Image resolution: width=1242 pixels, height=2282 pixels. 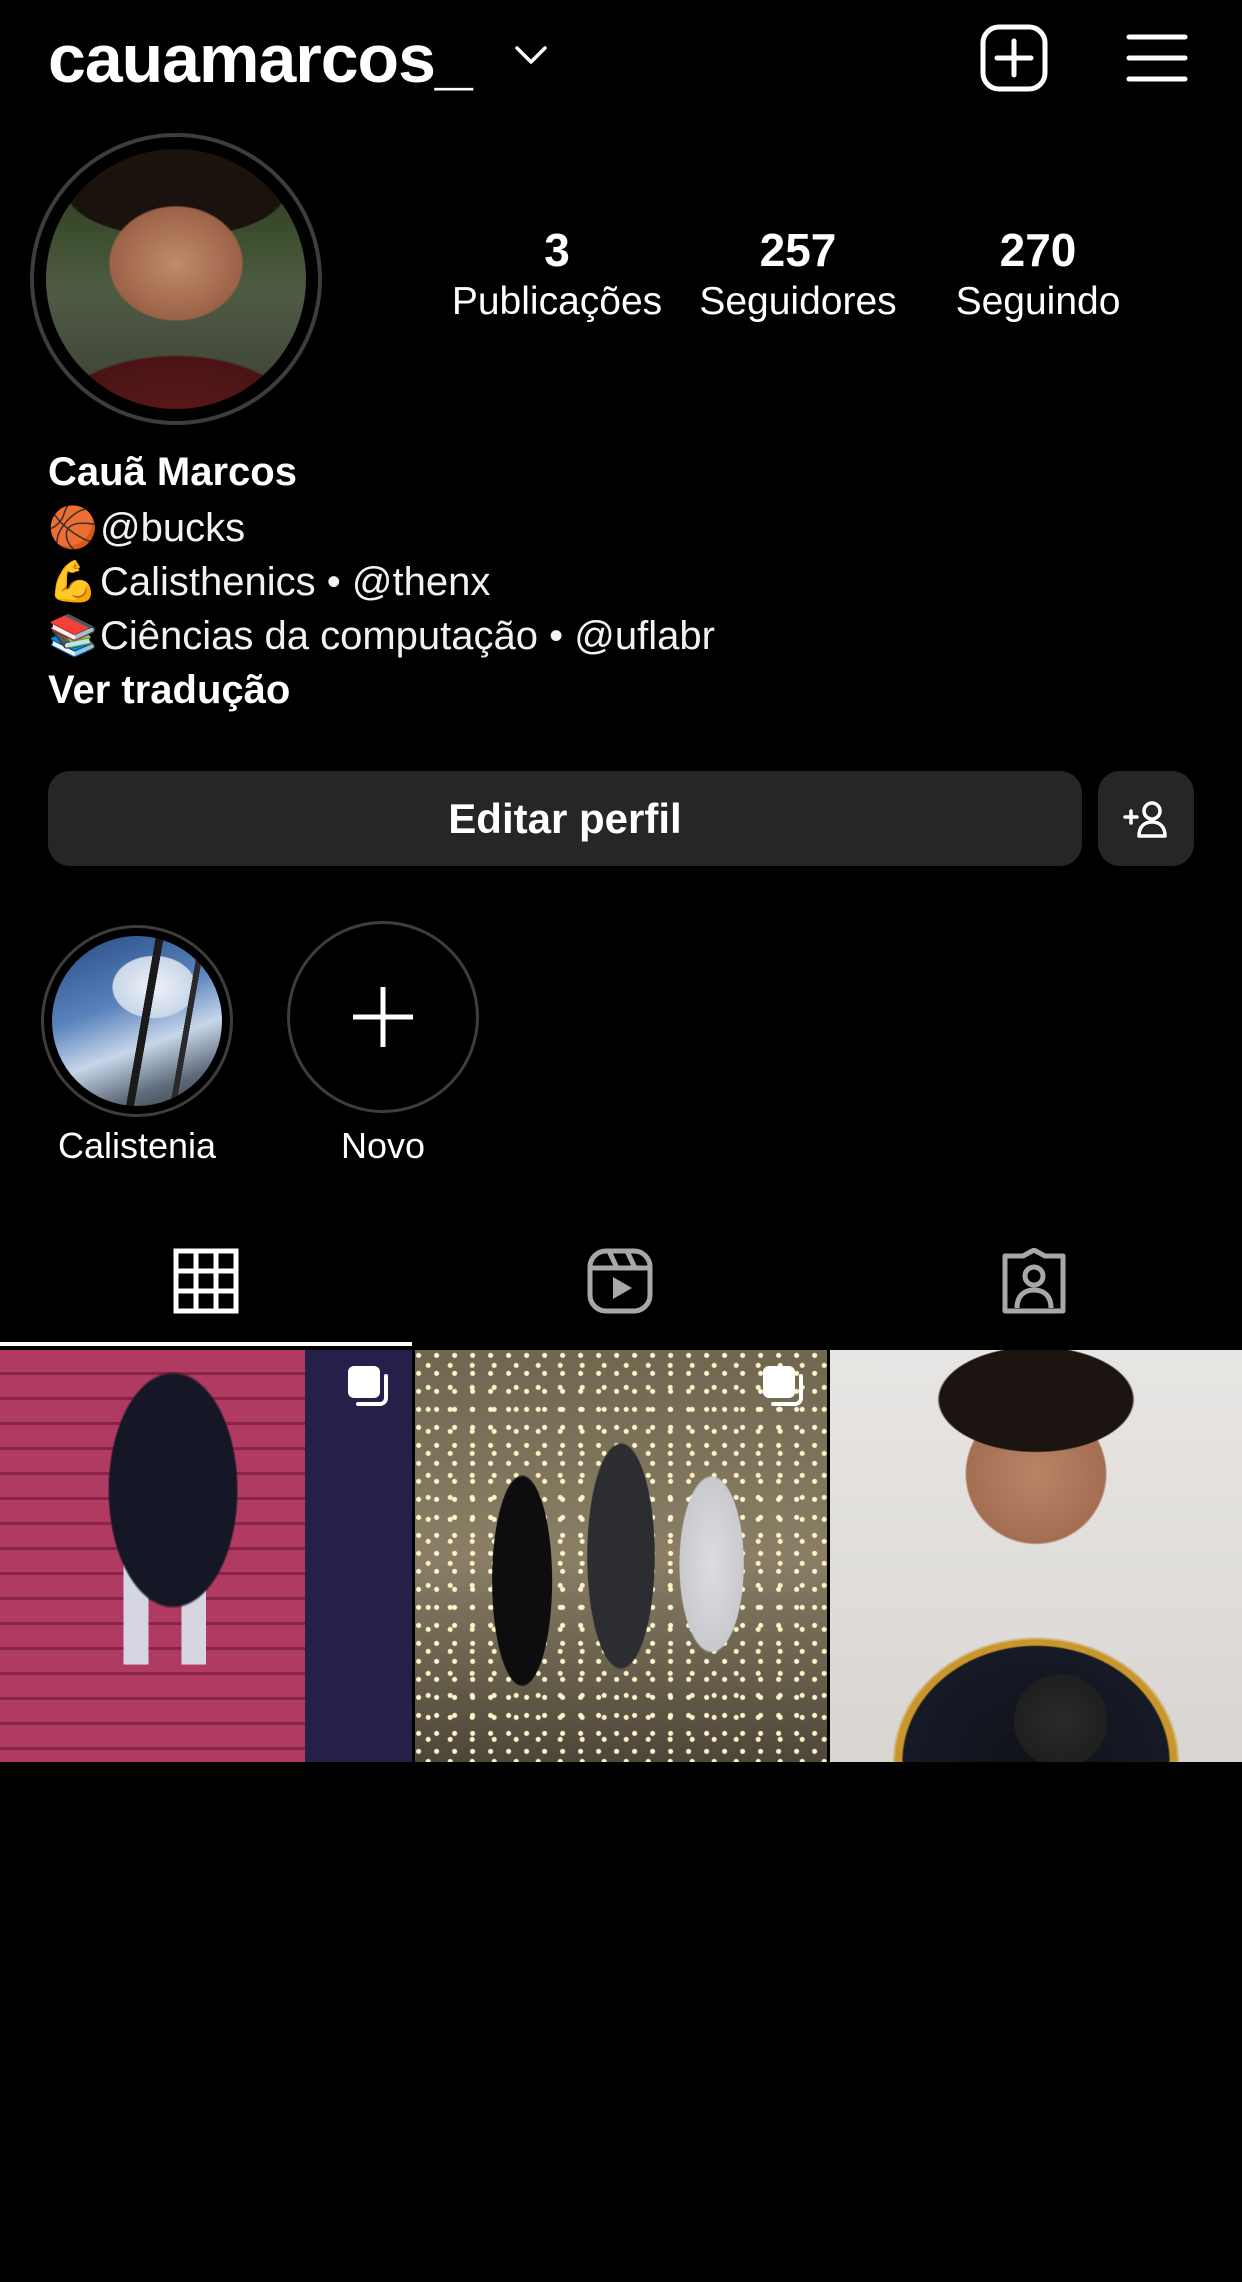 I want to click on plus-icon, so click(x=383, y=1017).